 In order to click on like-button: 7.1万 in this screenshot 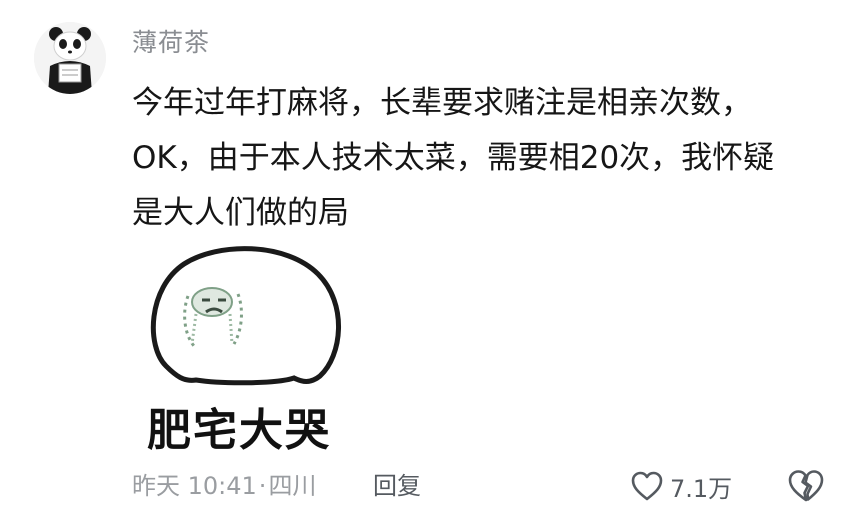, I will do `click(681, 486)`.